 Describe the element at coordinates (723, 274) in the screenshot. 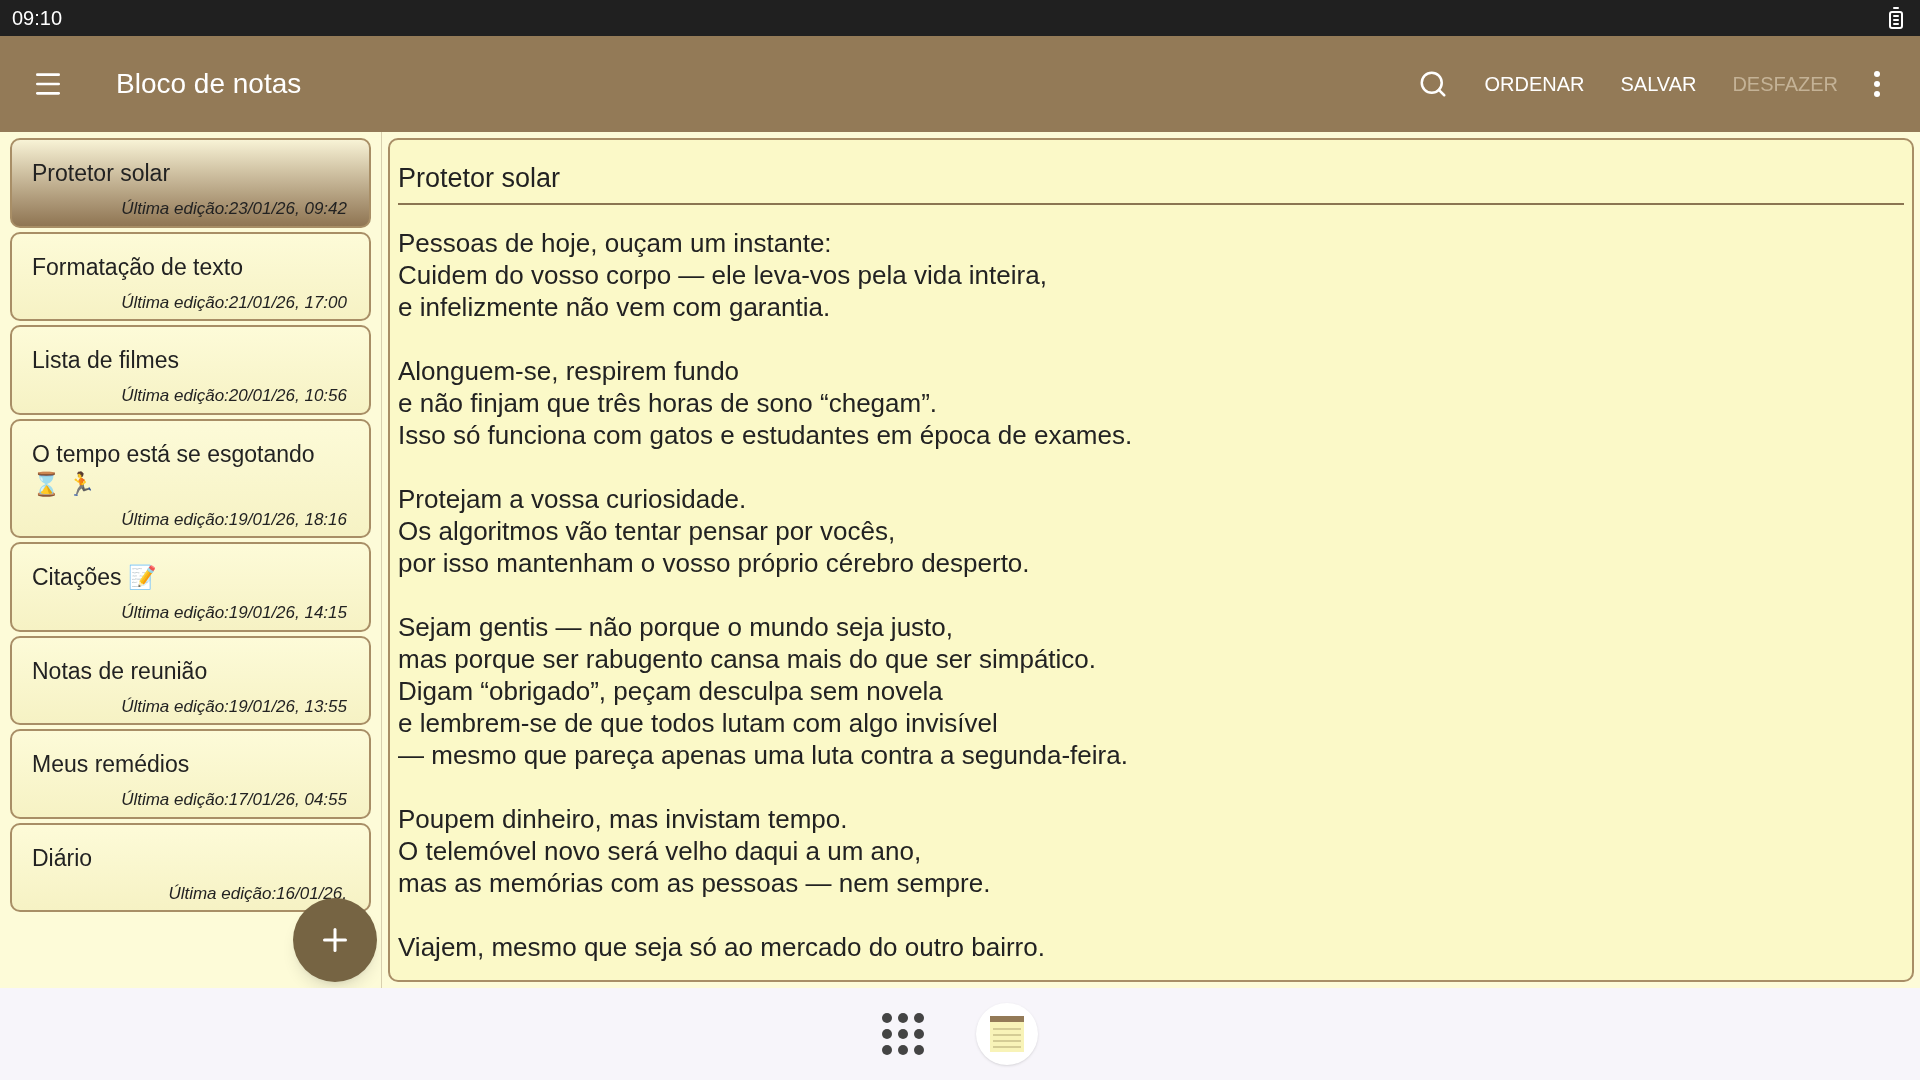

I see `editor-text-line: Cuidem do vosso corpo — ele leva-vos pela vida inteira,` at that location.